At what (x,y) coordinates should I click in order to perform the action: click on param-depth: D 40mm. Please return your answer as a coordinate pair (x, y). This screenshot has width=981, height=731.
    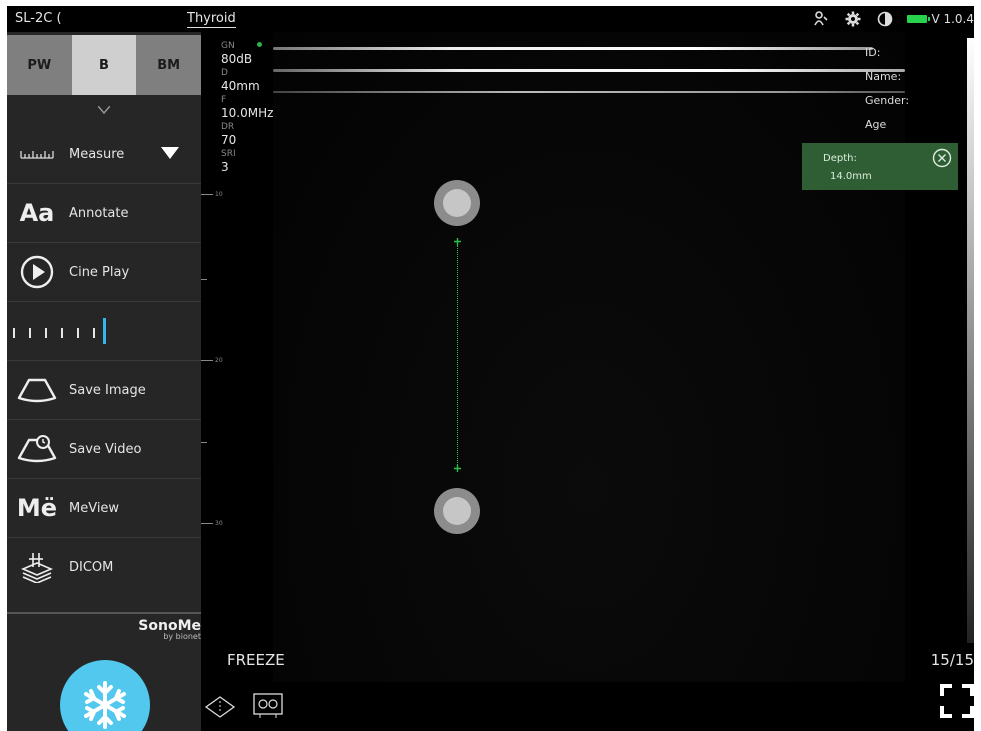
    Looking at the image, I should click on (240, 80).